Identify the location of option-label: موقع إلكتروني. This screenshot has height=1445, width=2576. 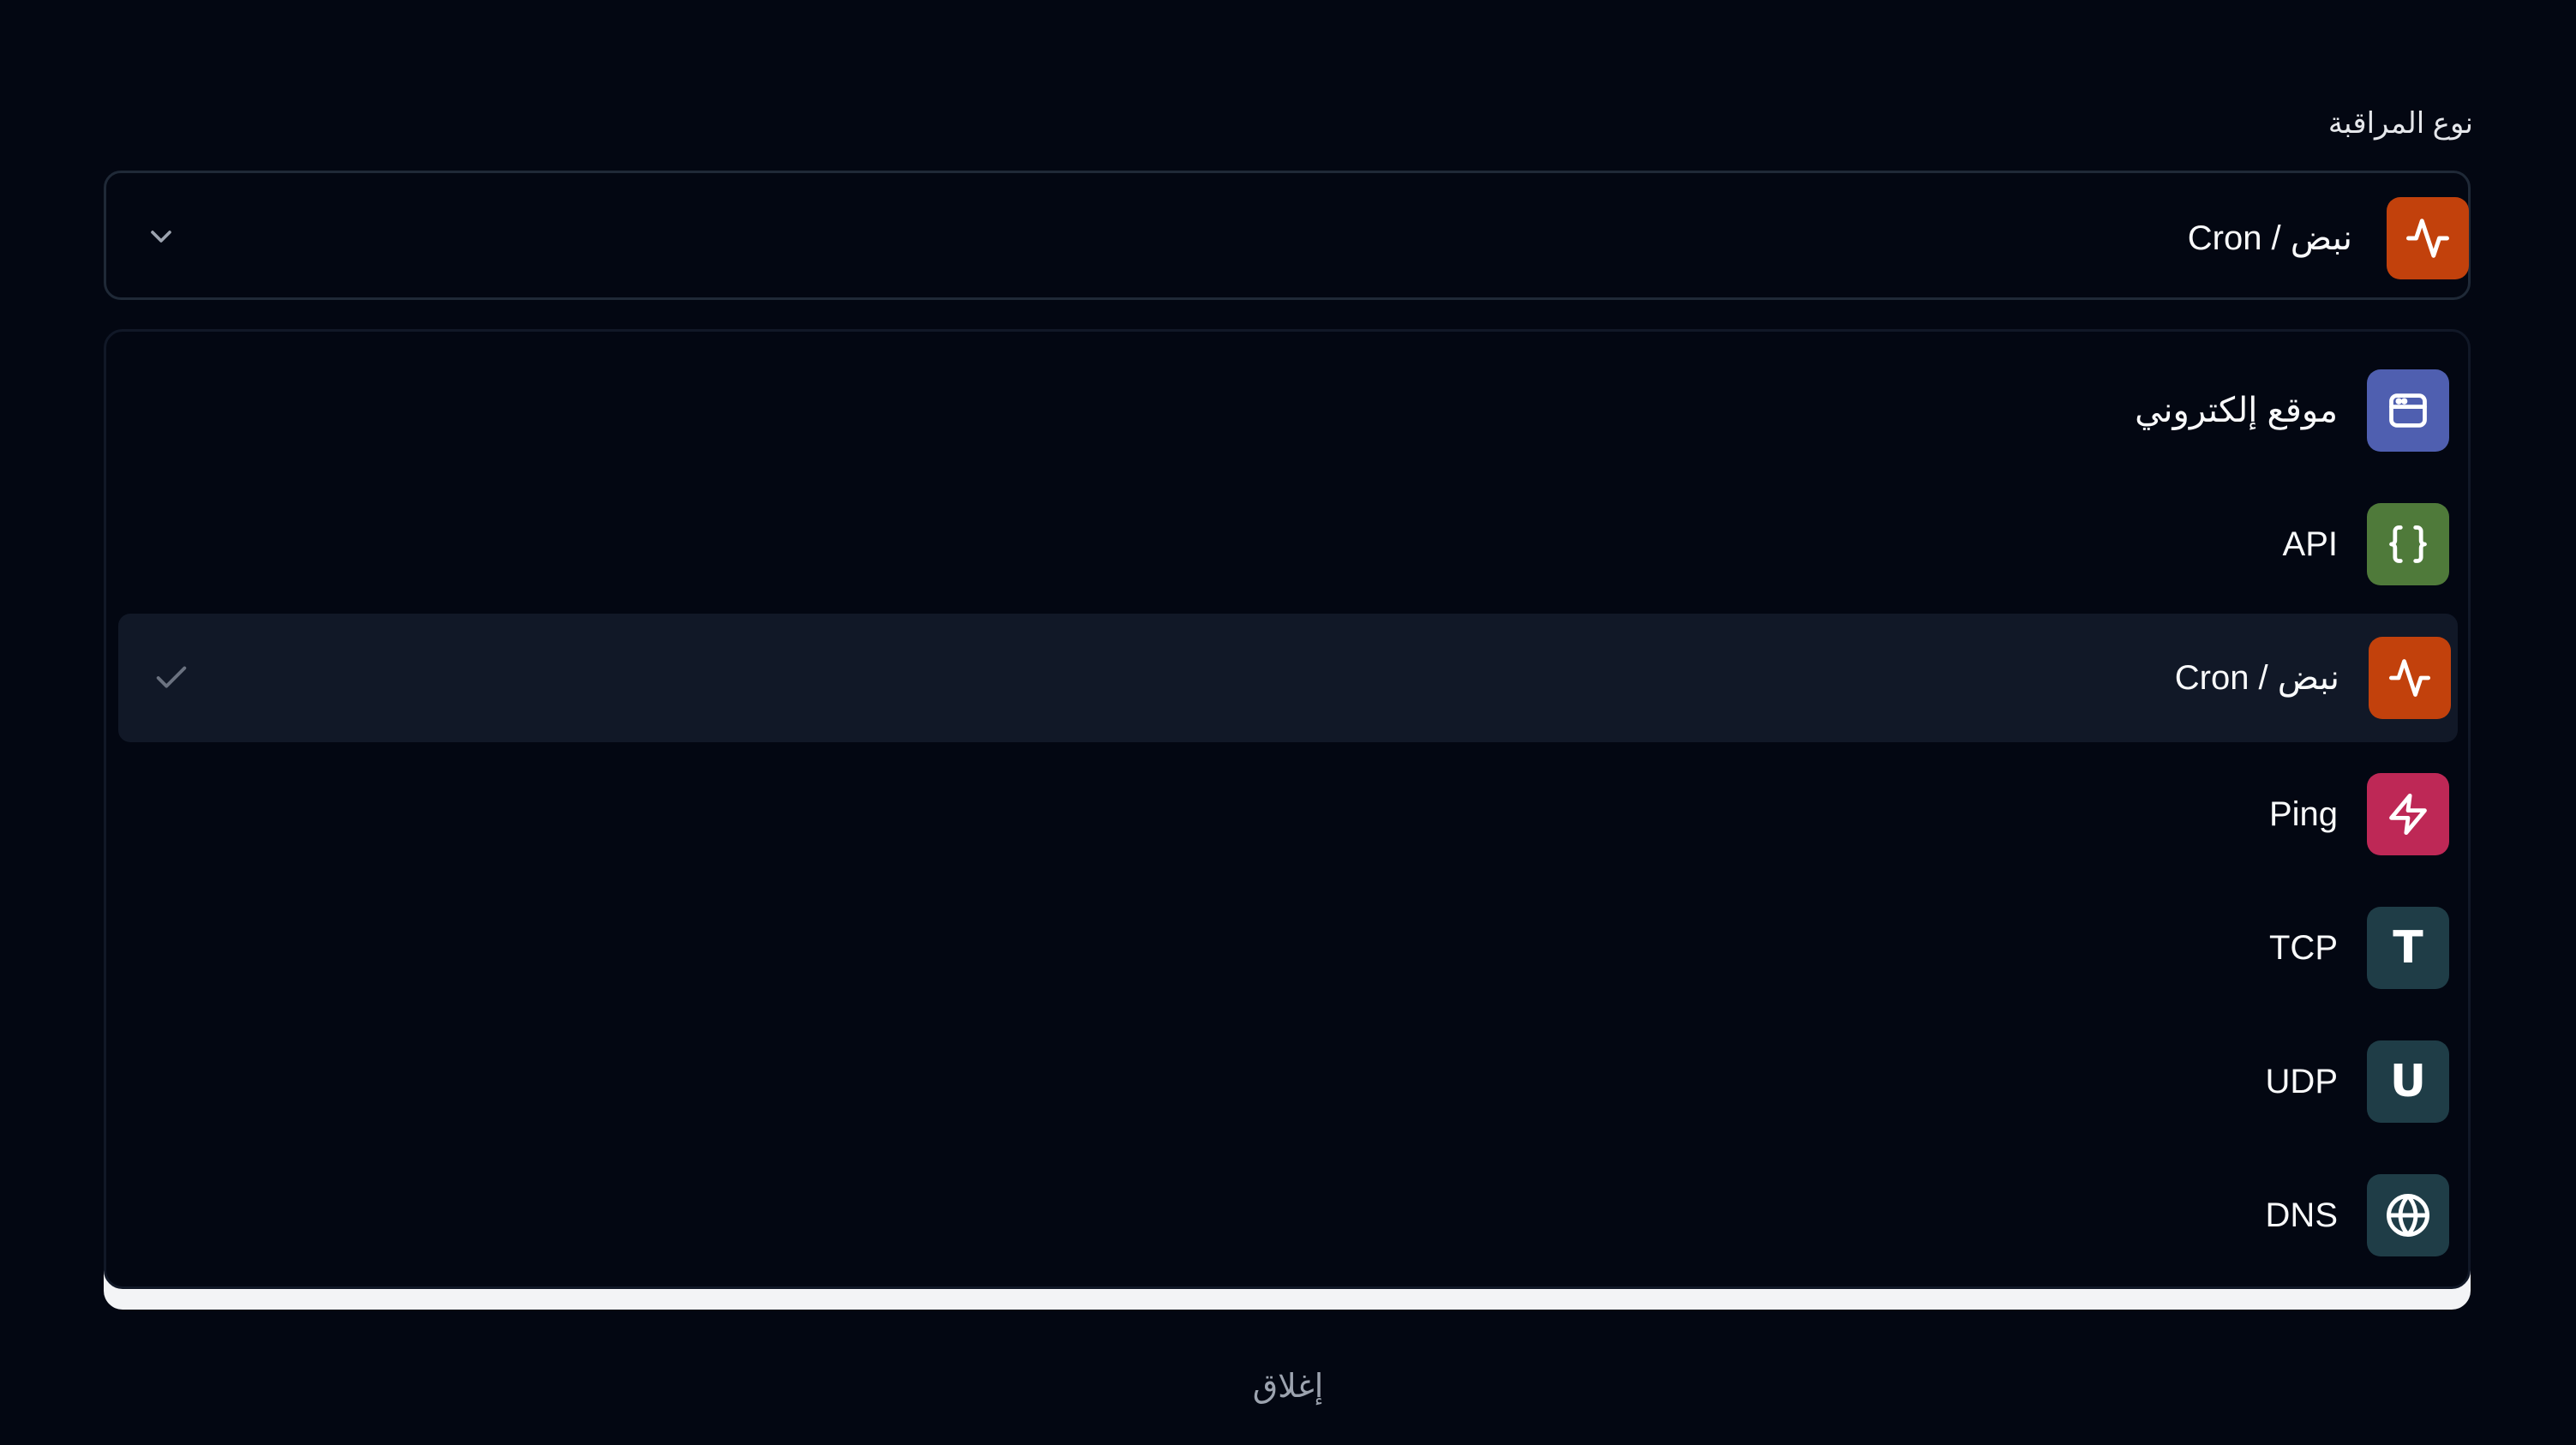
(2236, 410).